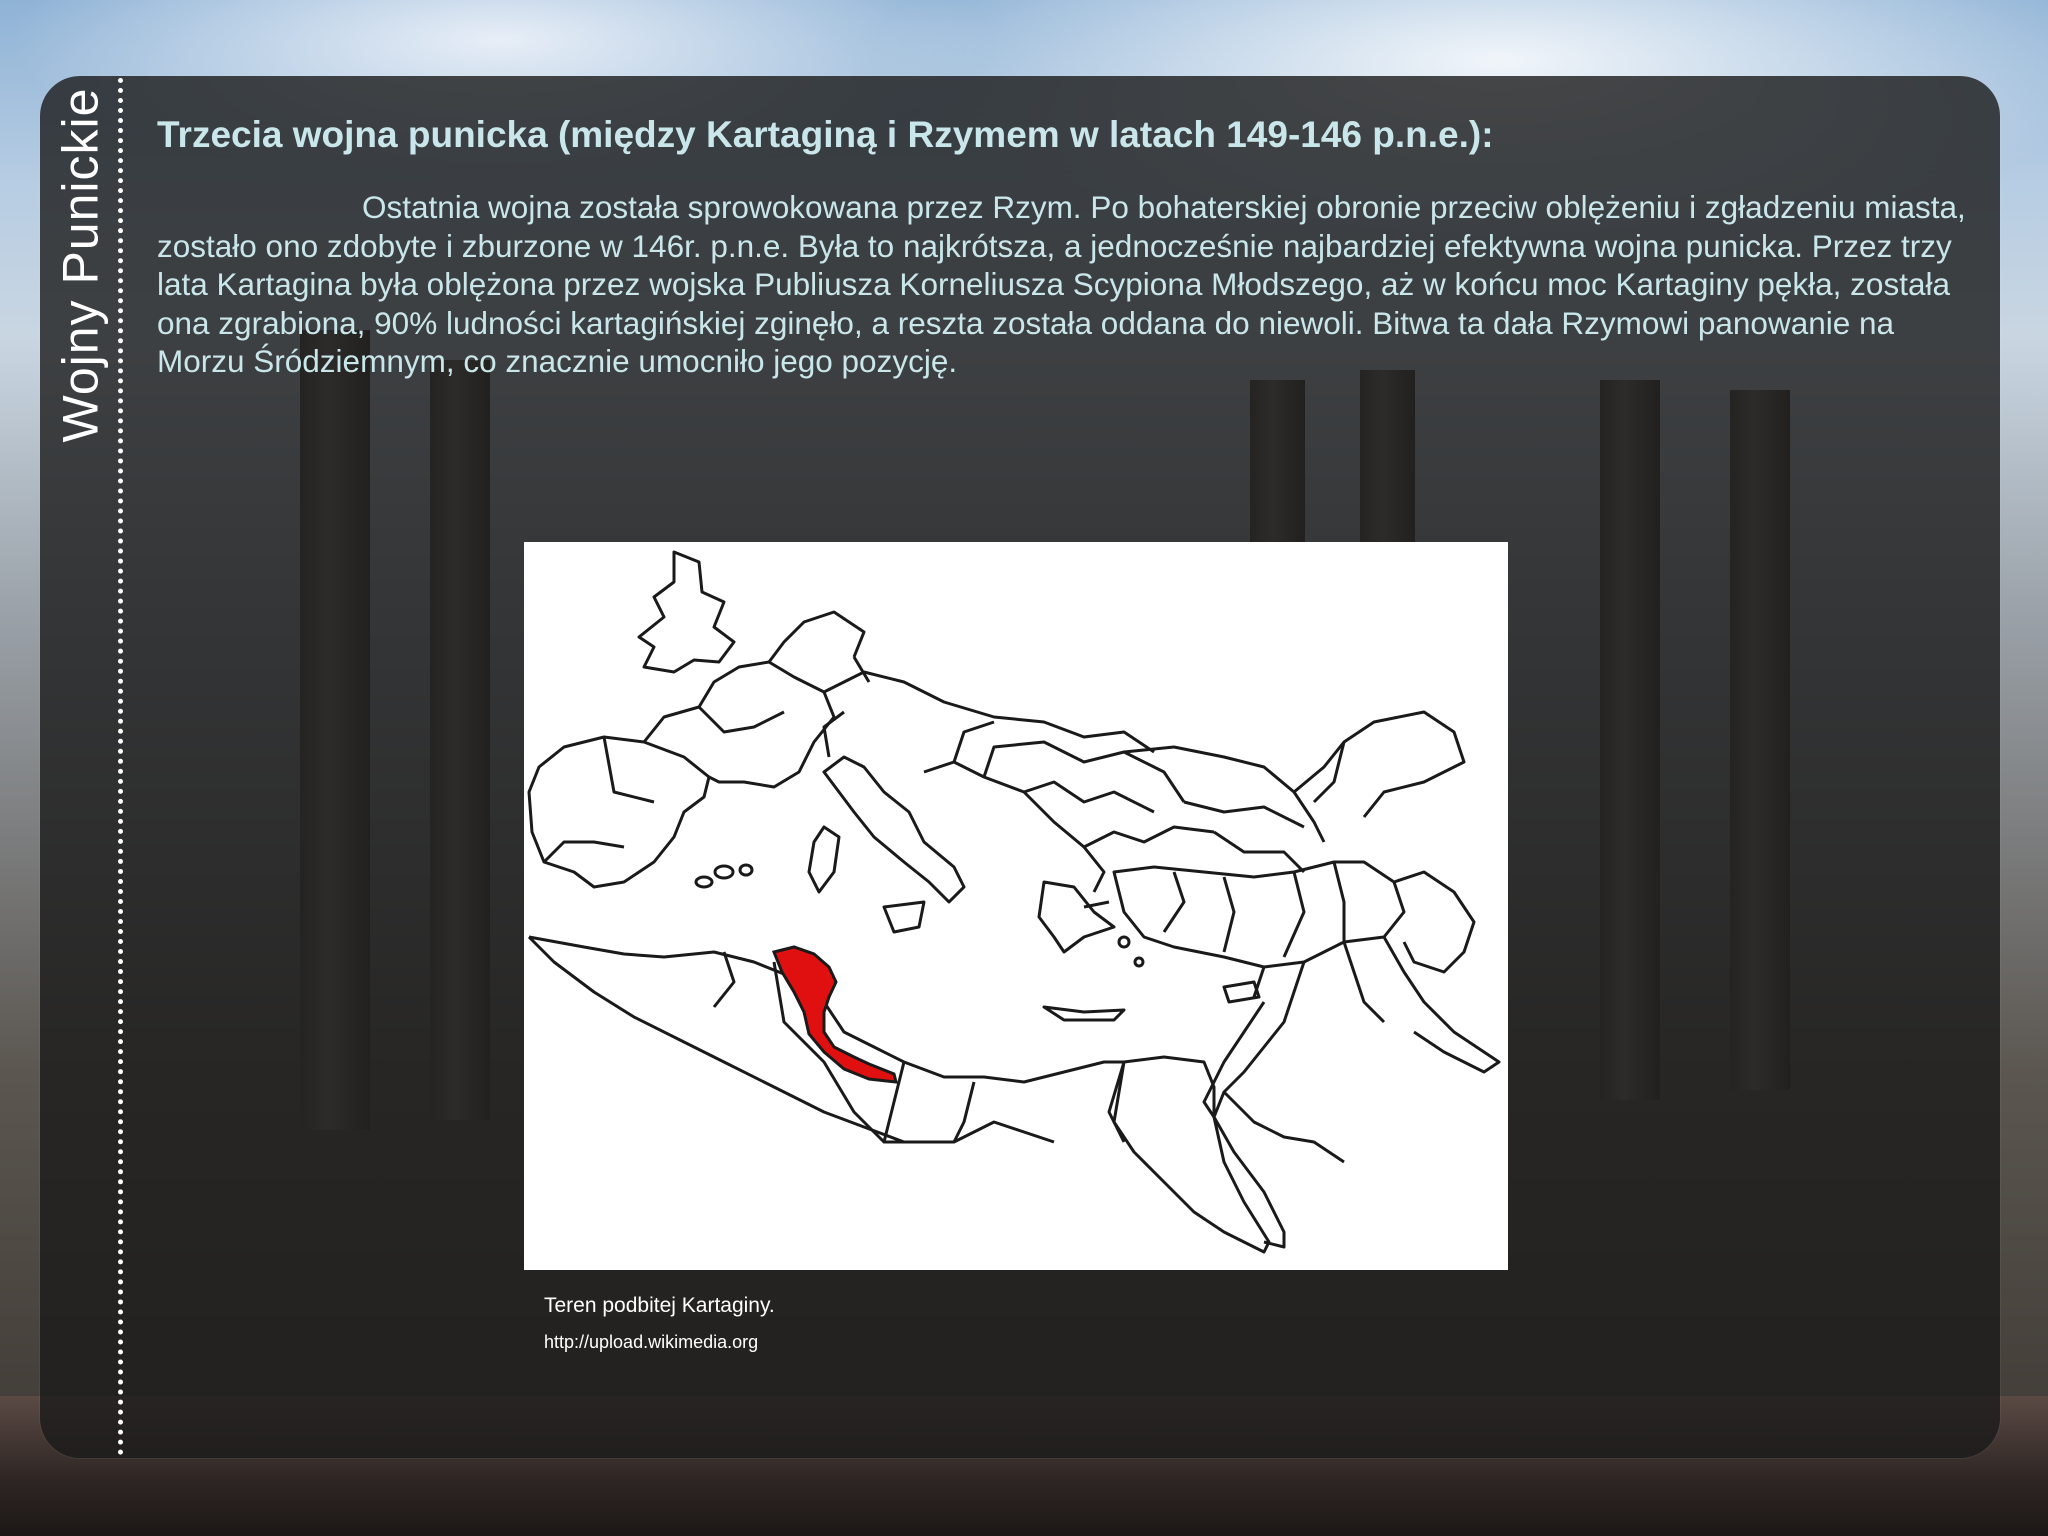 Image resolution: width=2048 pixels, height=1536 pixels. I want to click on dotted-divider, so click(120, 767).